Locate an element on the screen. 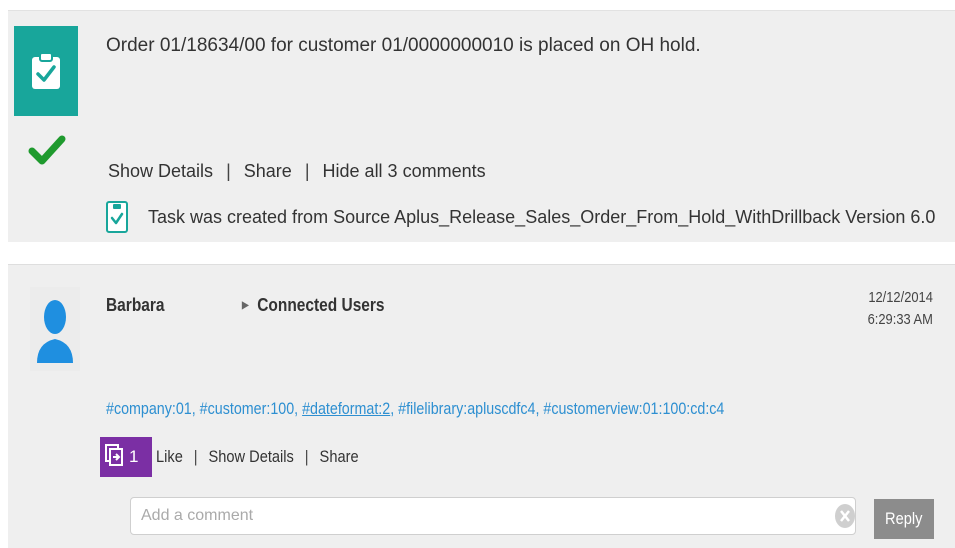 This screenshot has height=548, width=955. post-actions: Like | Show Details | Share is located at coordinates (257, 457).